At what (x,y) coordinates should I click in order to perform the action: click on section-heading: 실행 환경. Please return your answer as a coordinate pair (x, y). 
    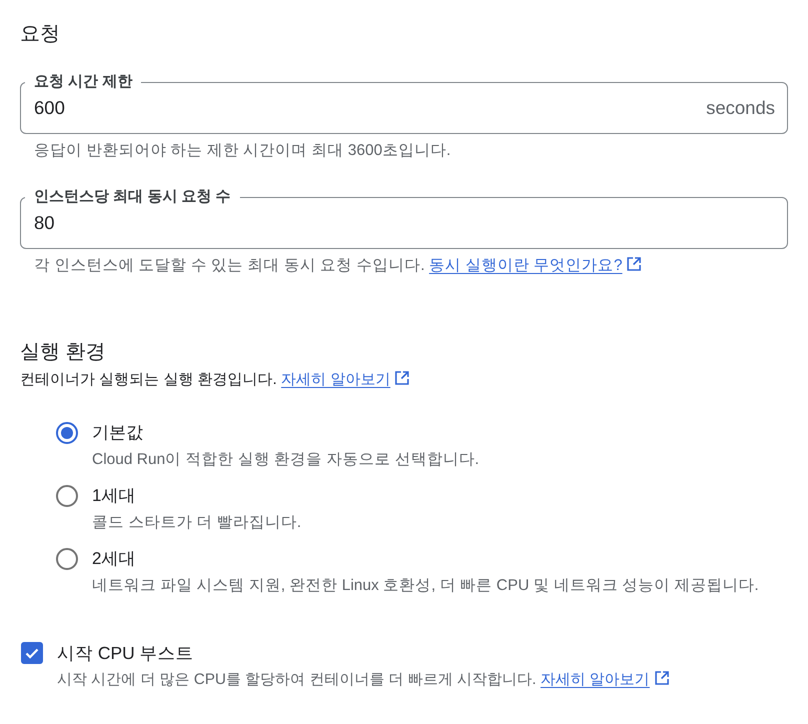
    Looking at the image, I should click on (63, 352).